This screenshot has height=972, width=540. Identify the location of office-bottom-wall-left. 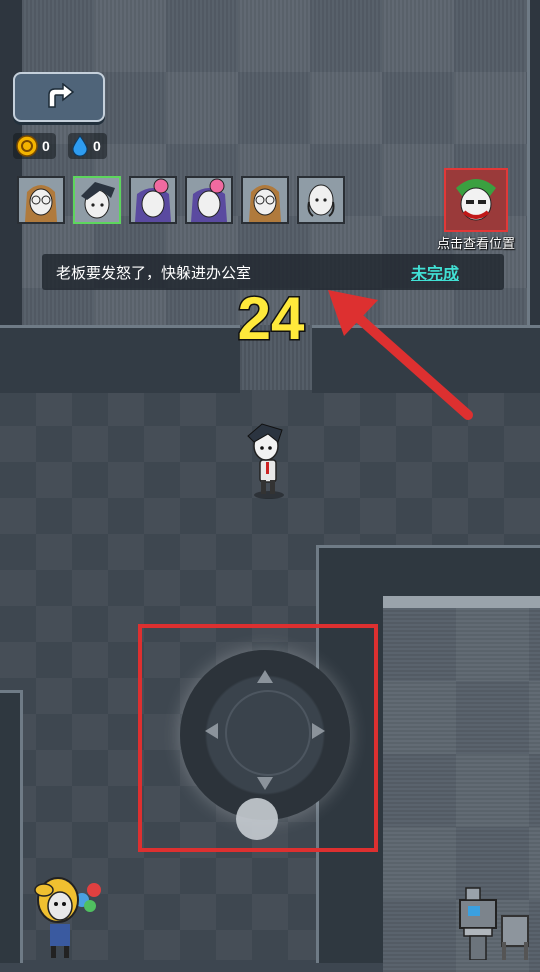
(120, 359).